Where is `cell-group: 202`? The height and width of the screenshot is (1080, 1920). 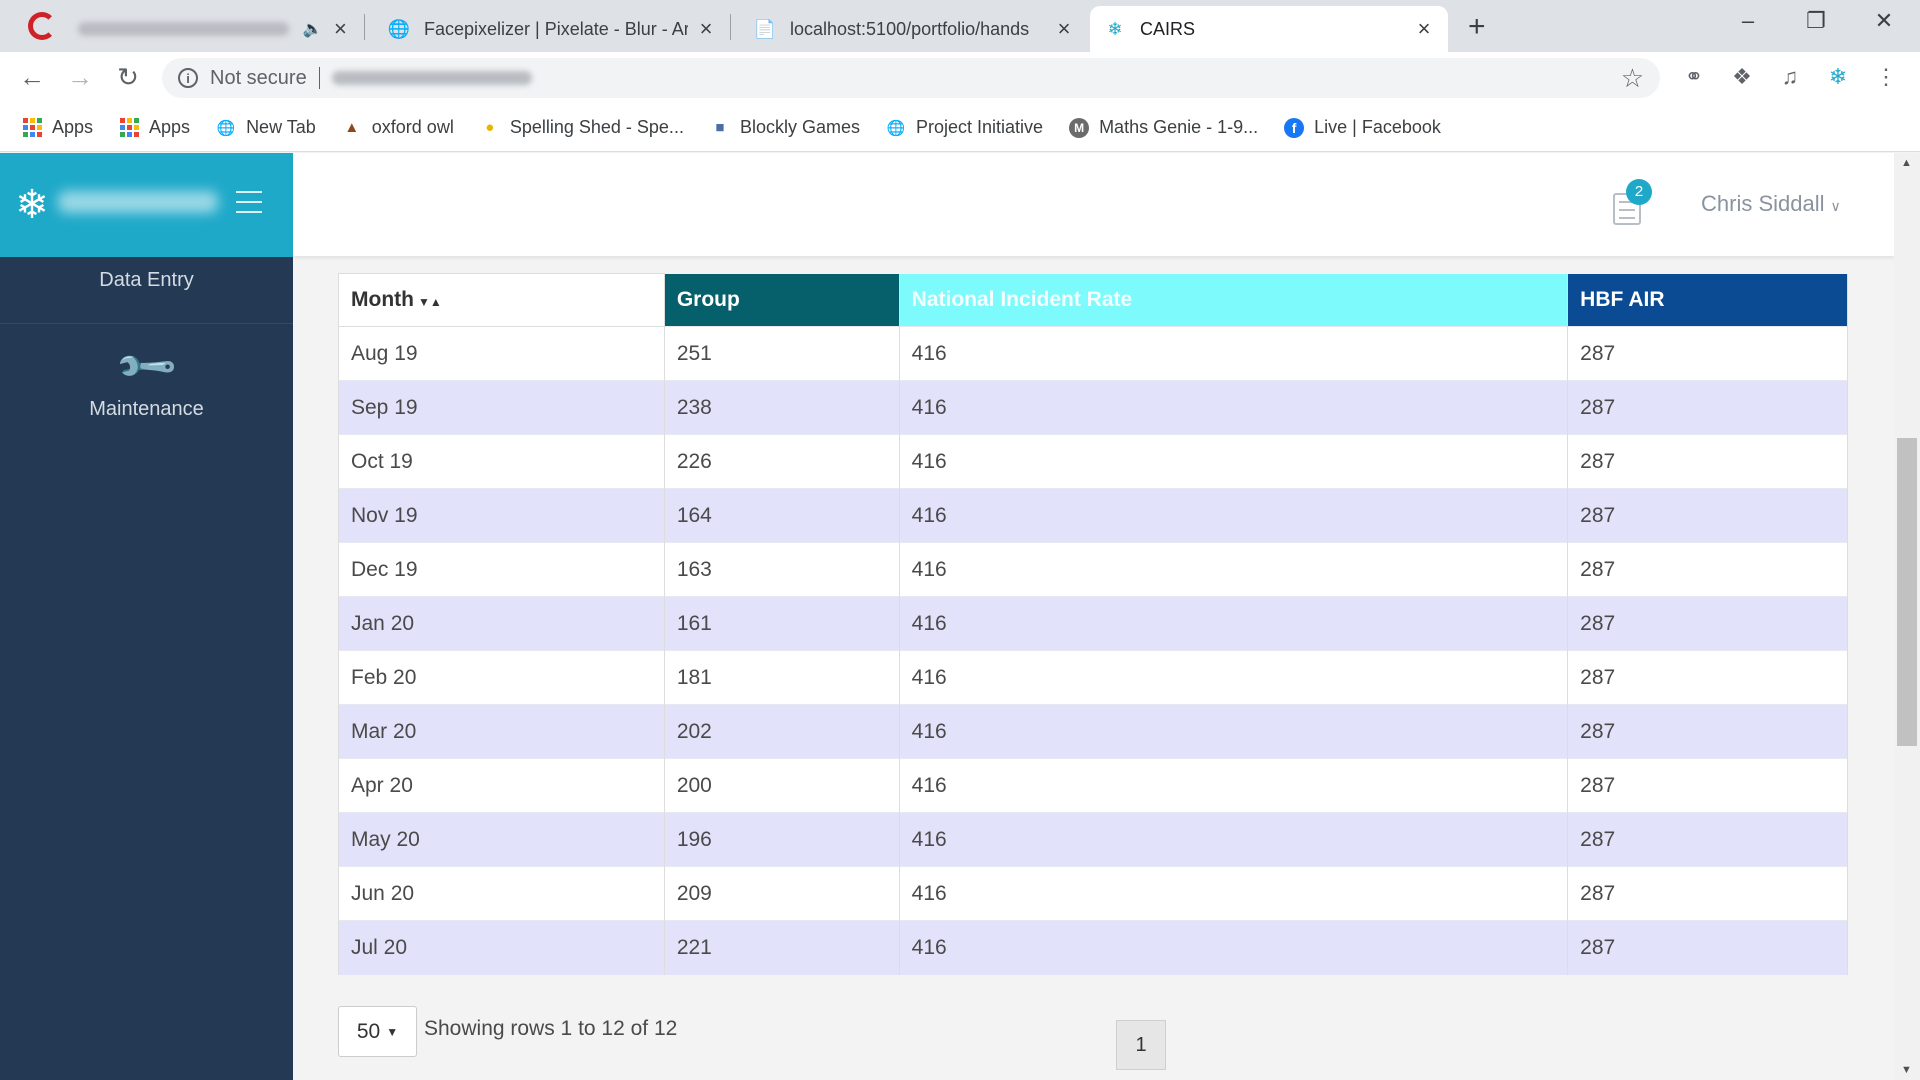
cell-group: 202 is located at coordinates (782, 731).